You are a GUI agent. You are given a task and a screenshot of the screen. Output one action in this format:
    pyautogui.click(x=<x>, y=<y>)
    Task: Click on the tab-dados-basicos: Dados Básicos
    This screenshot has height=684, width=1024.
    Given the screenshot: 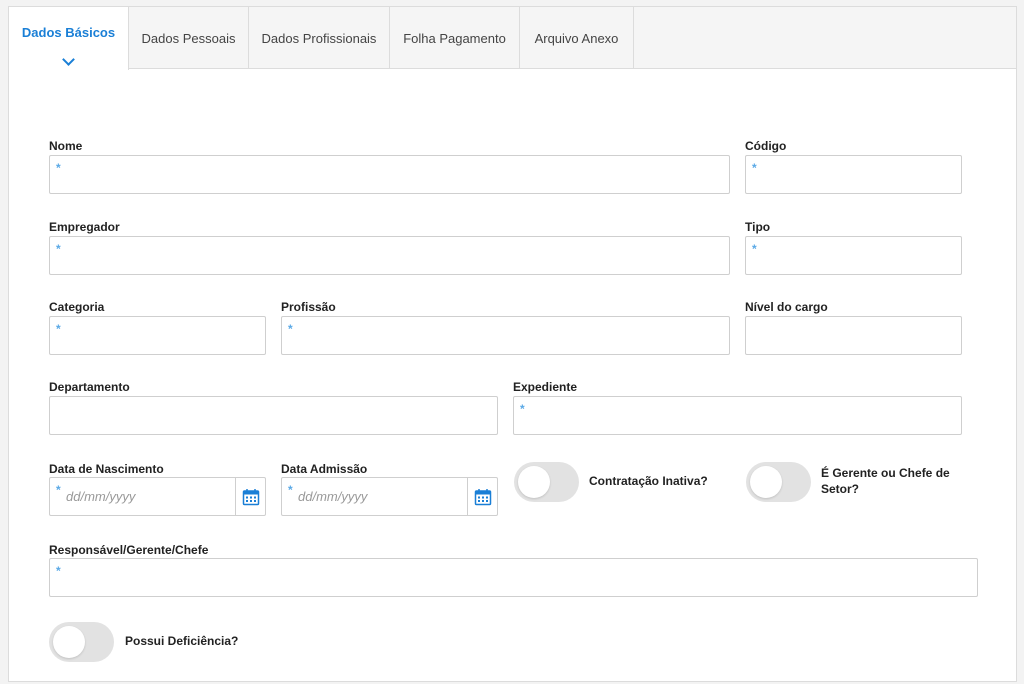 What is the action you would take?
    pyautogui.click(x=69, y=38)
    